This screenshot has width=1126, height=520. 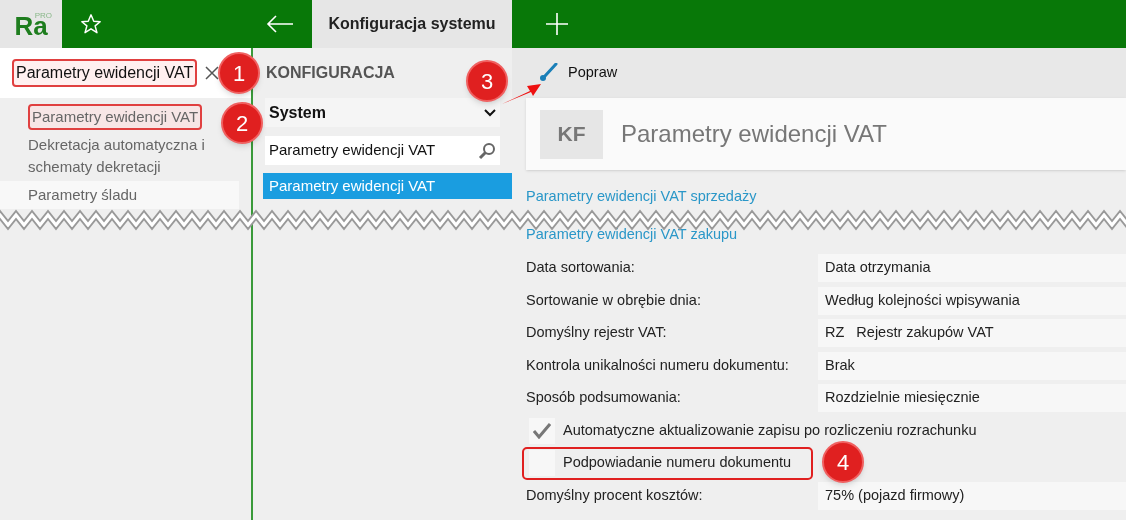 I want to click on field-label: Sposób podsumowania:, so click(x=604, y=398).